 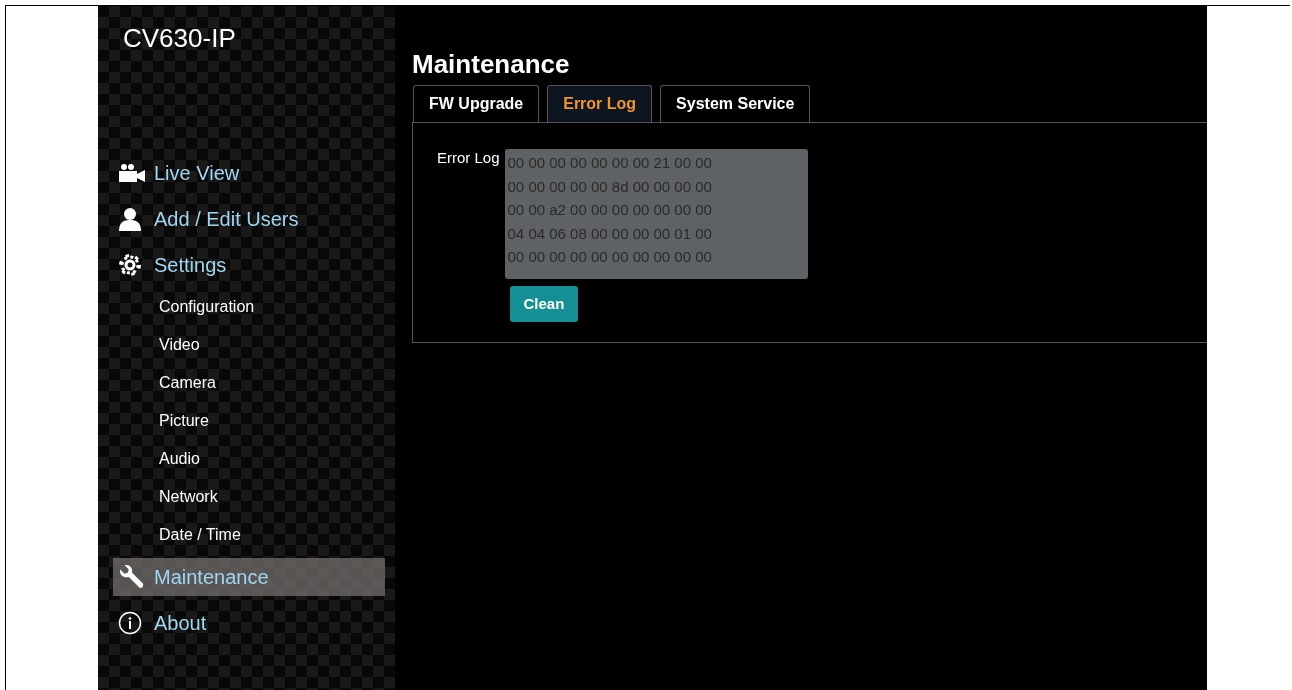 I want to click on nav-subitem: Video, so click(x=179, y=345).